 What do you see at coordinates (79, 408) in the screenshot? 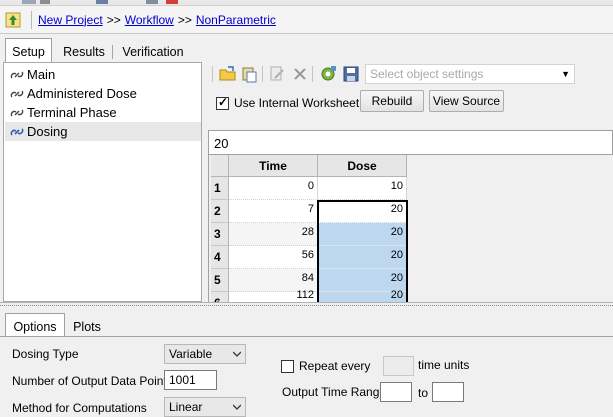
I see `method-label: Method for Computations` at bounding box center [79, 408].